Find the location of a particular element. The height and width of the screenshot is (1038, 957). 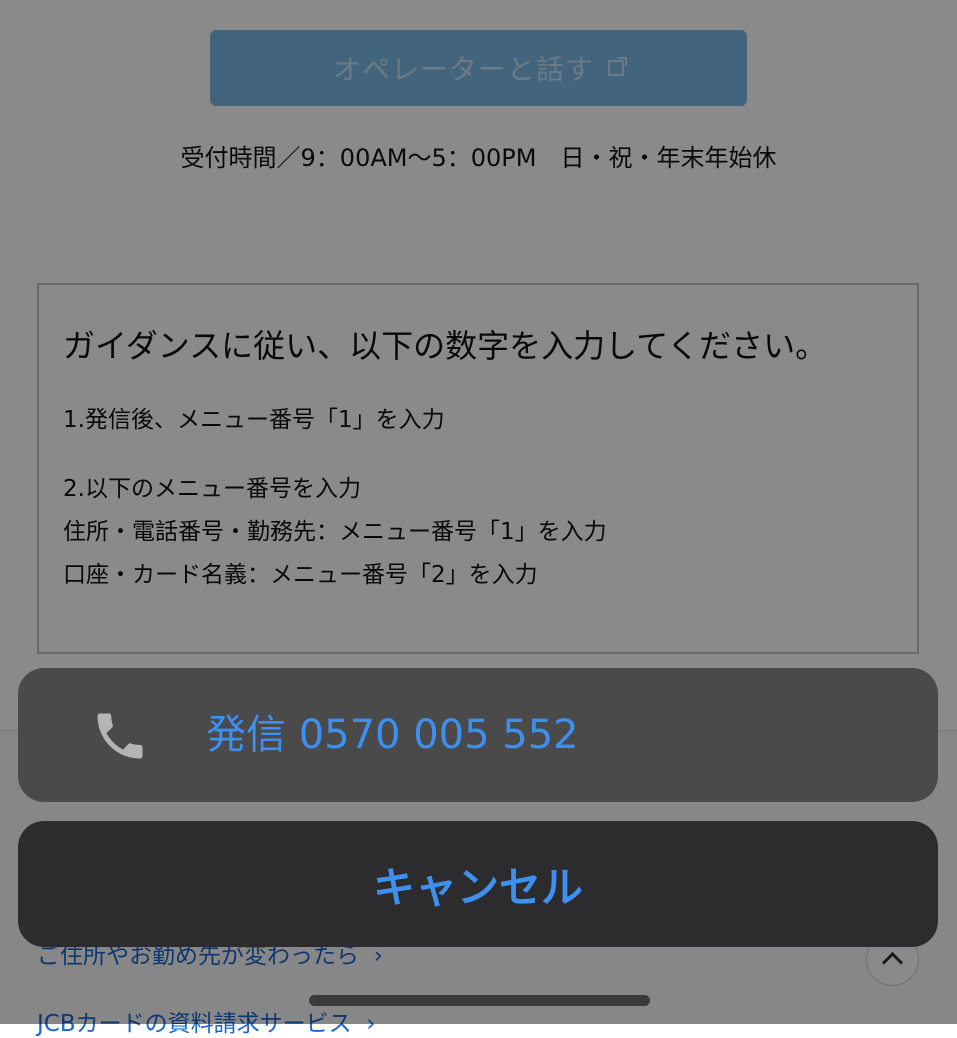

cancel-button: キャンセル is located at coordinates (478, 884).